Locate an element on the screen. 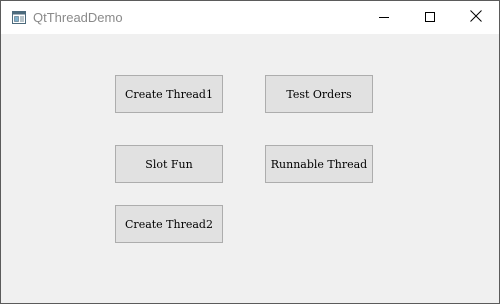 Image resolution: width=500 pixels, height=304 pixels. test-orders-button: Test Orders is located at coordinates (319, 94).